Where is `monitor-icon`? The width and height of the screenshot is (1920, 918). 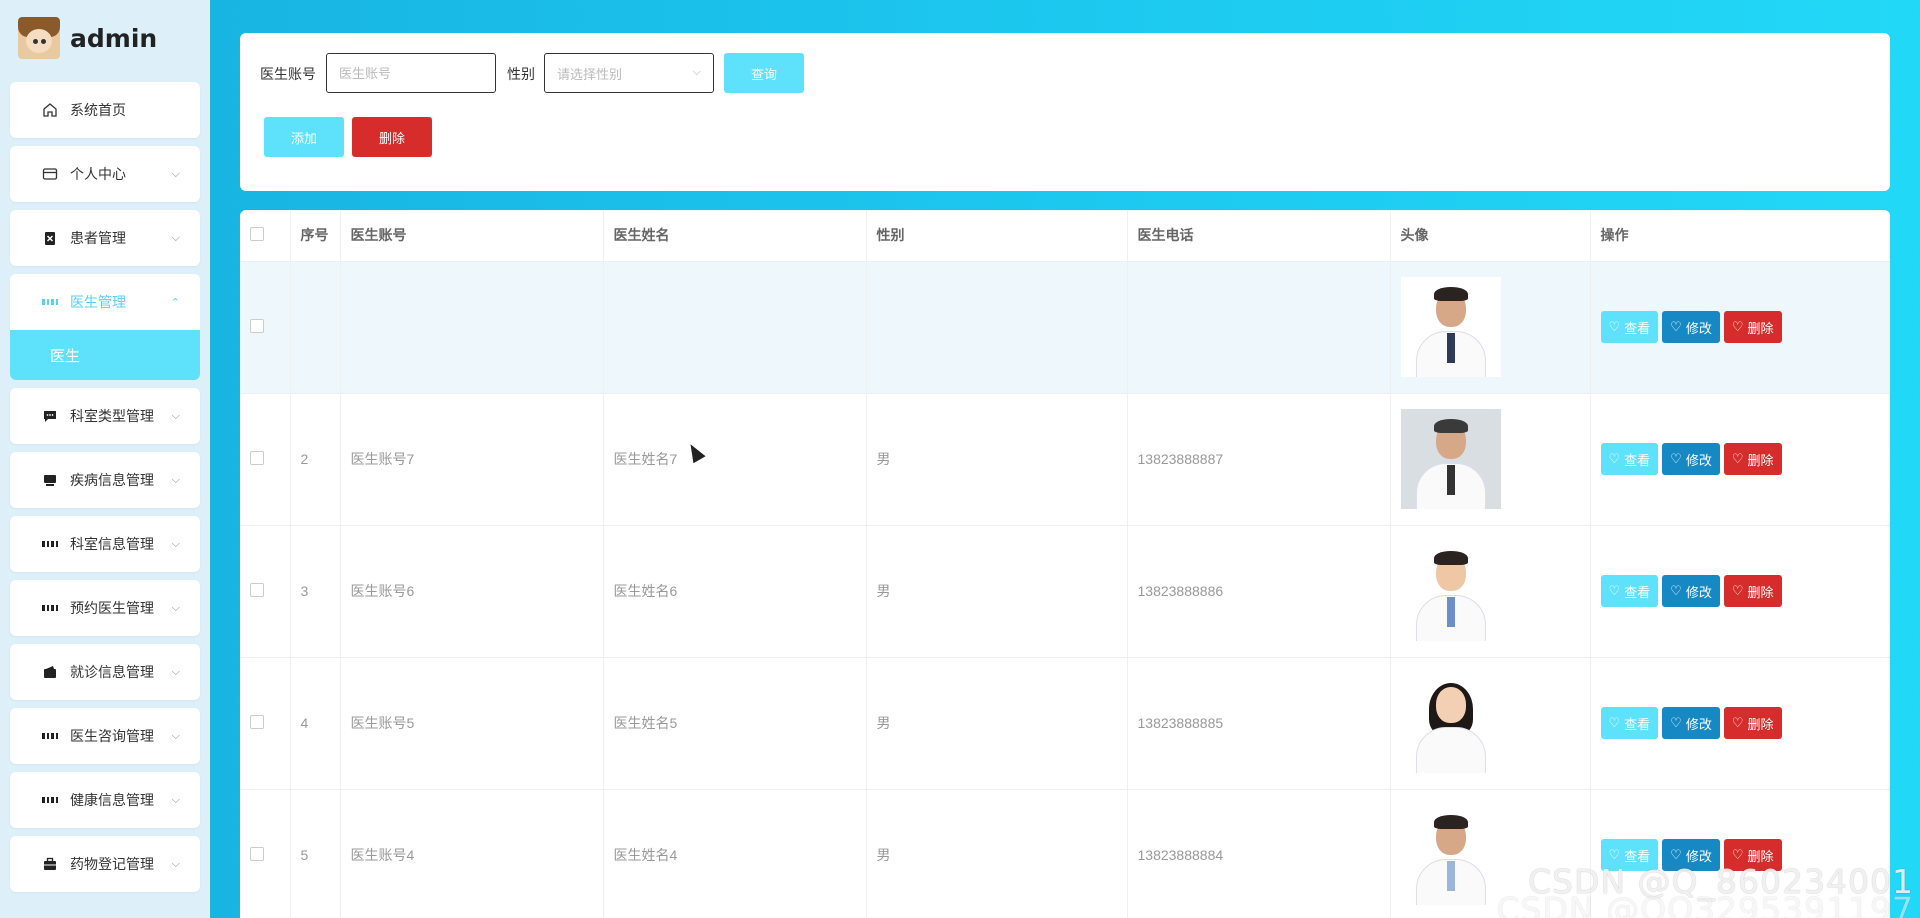 monitor-icon is located at coordinates (50, 480).